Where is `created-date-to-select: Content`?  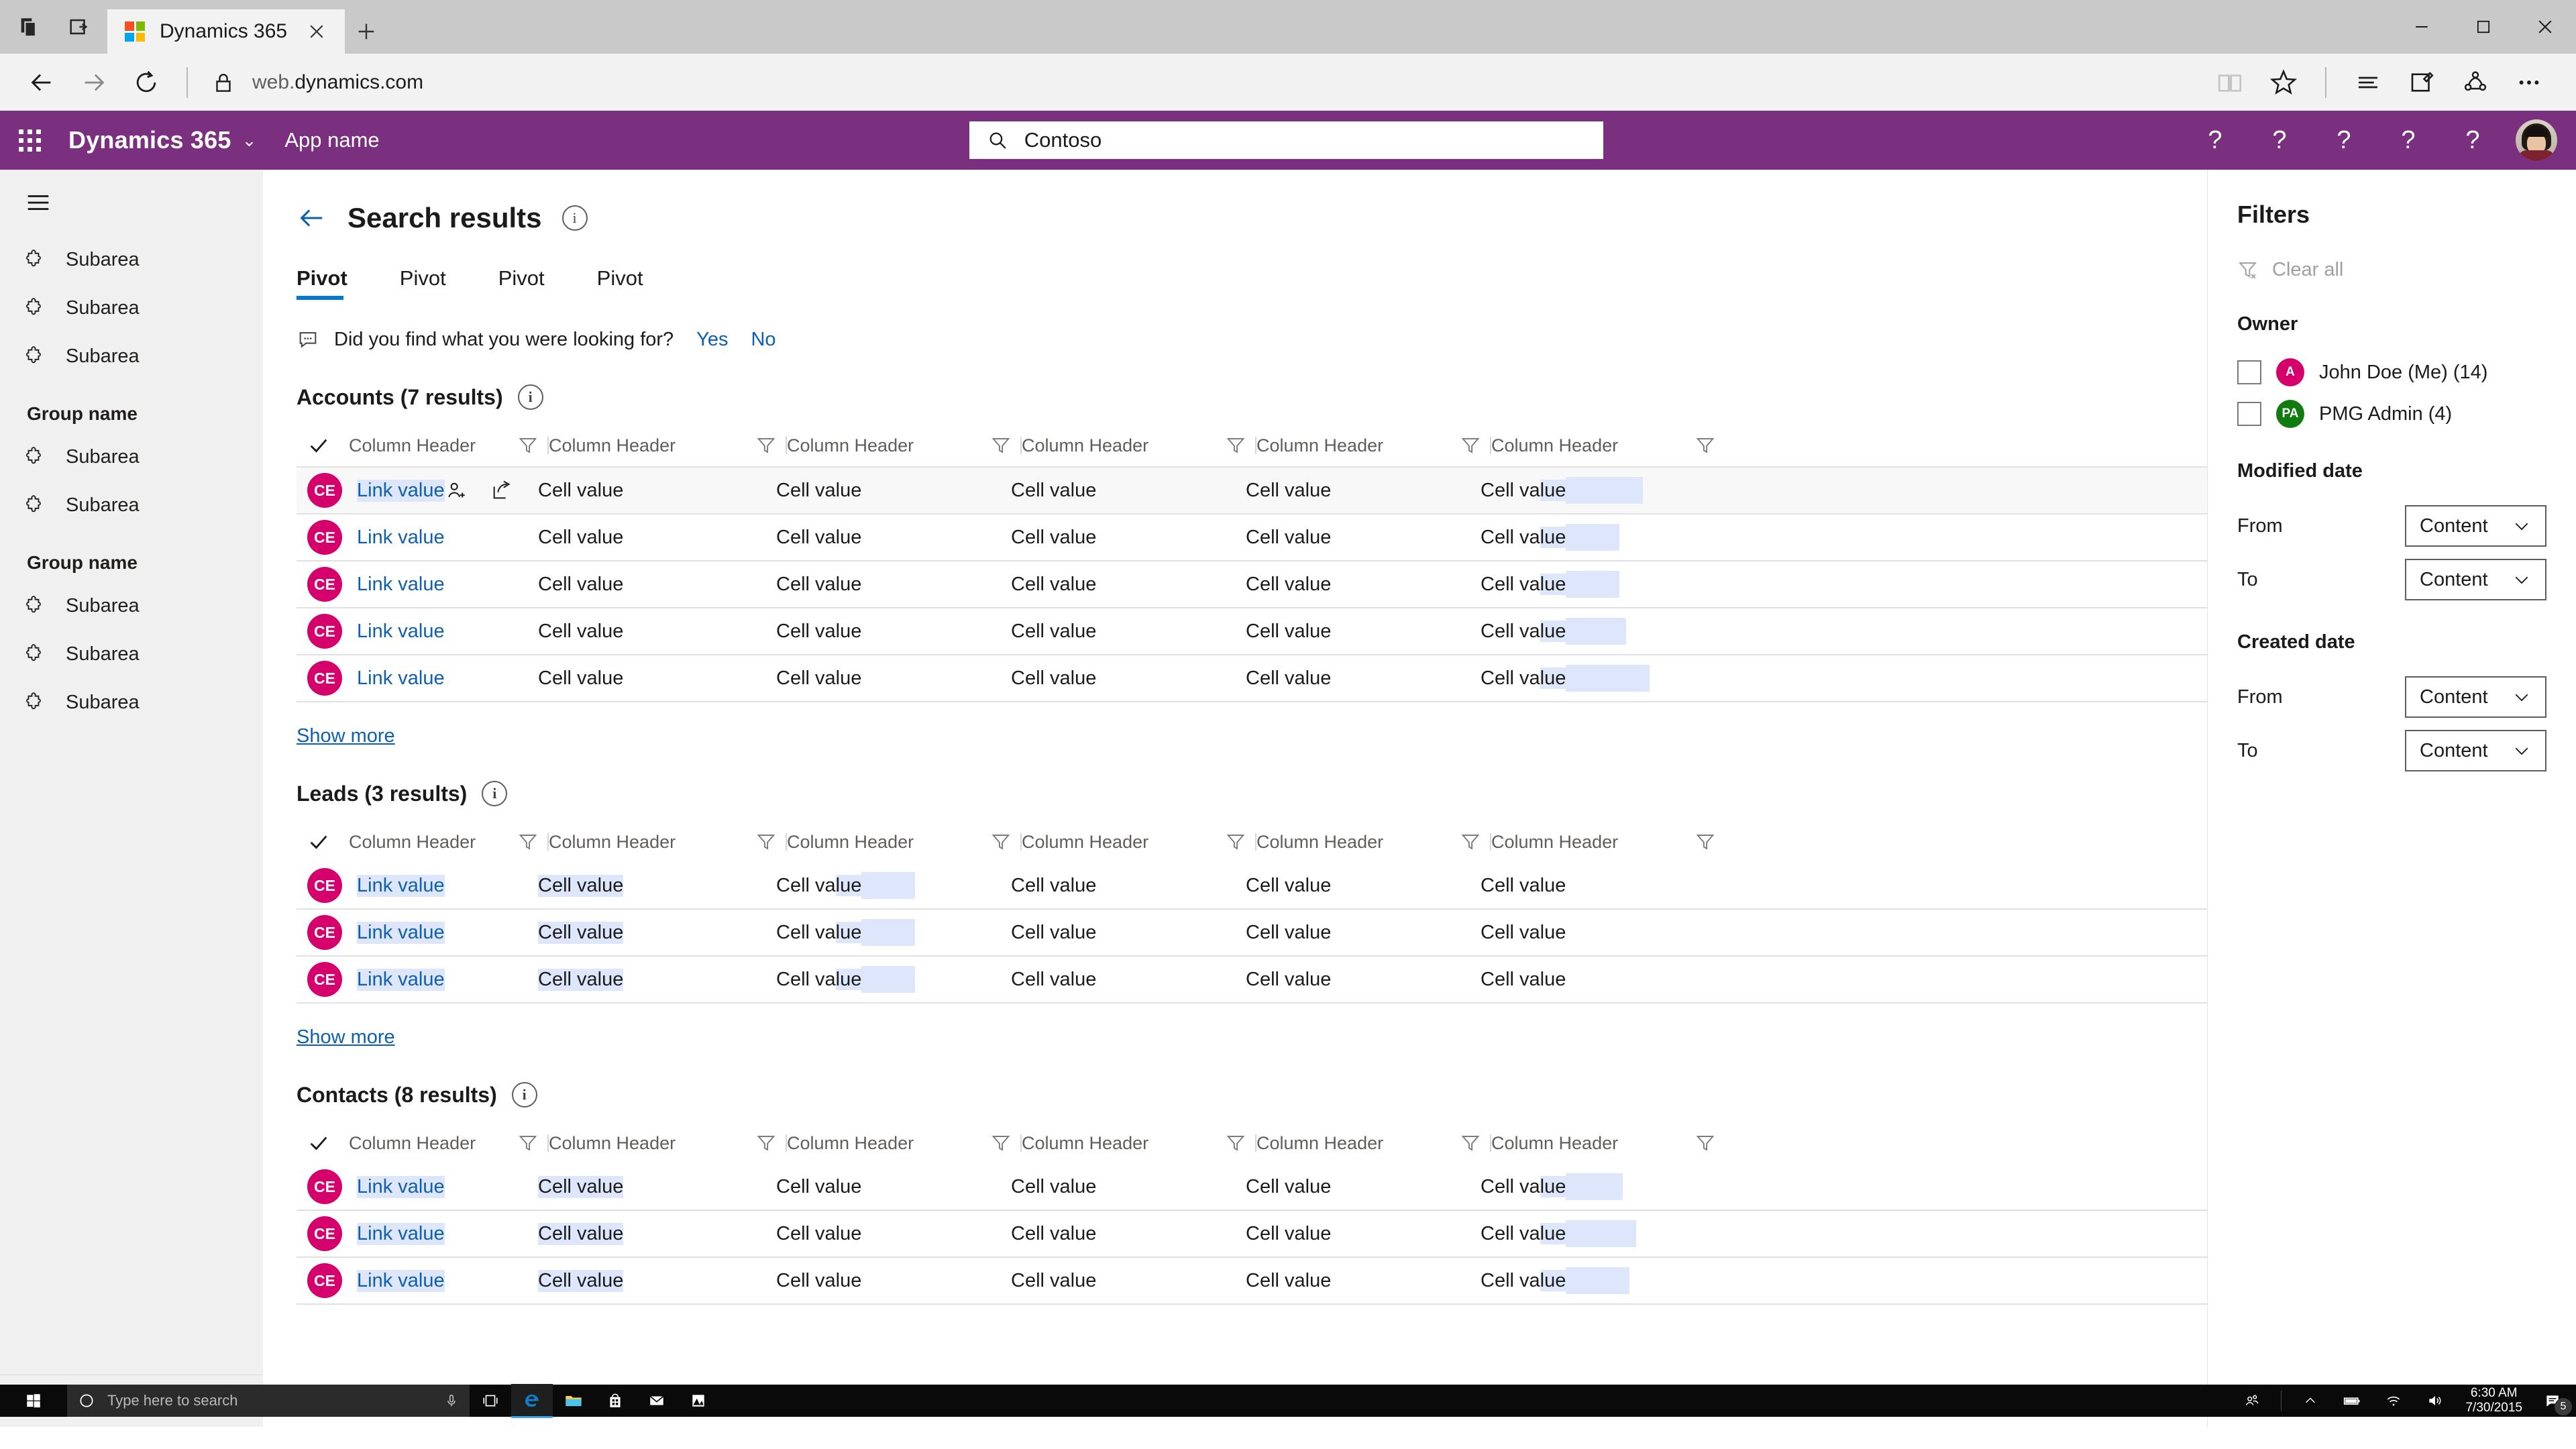
created-date-to-select: Content is located at coordinates (2475, 750).